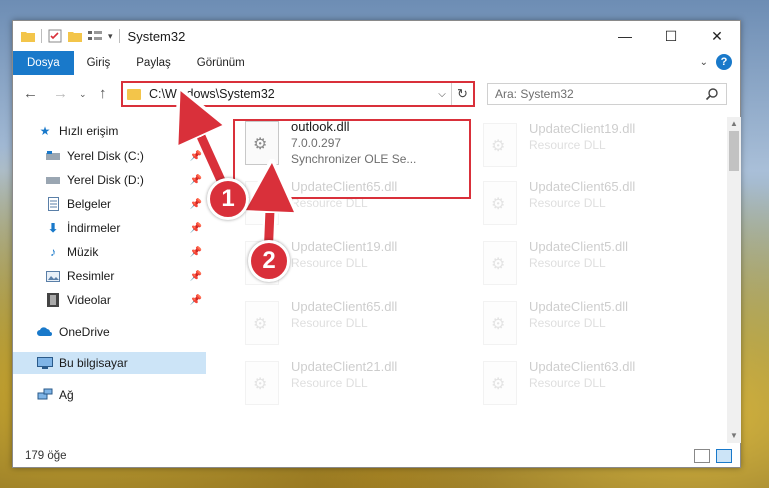 The width and height of the screenshot is (769, 488). What do you see at coordinates (75, 36) in the screenshot?
I see `new-folder-icon` at bounding box center [75, 36].